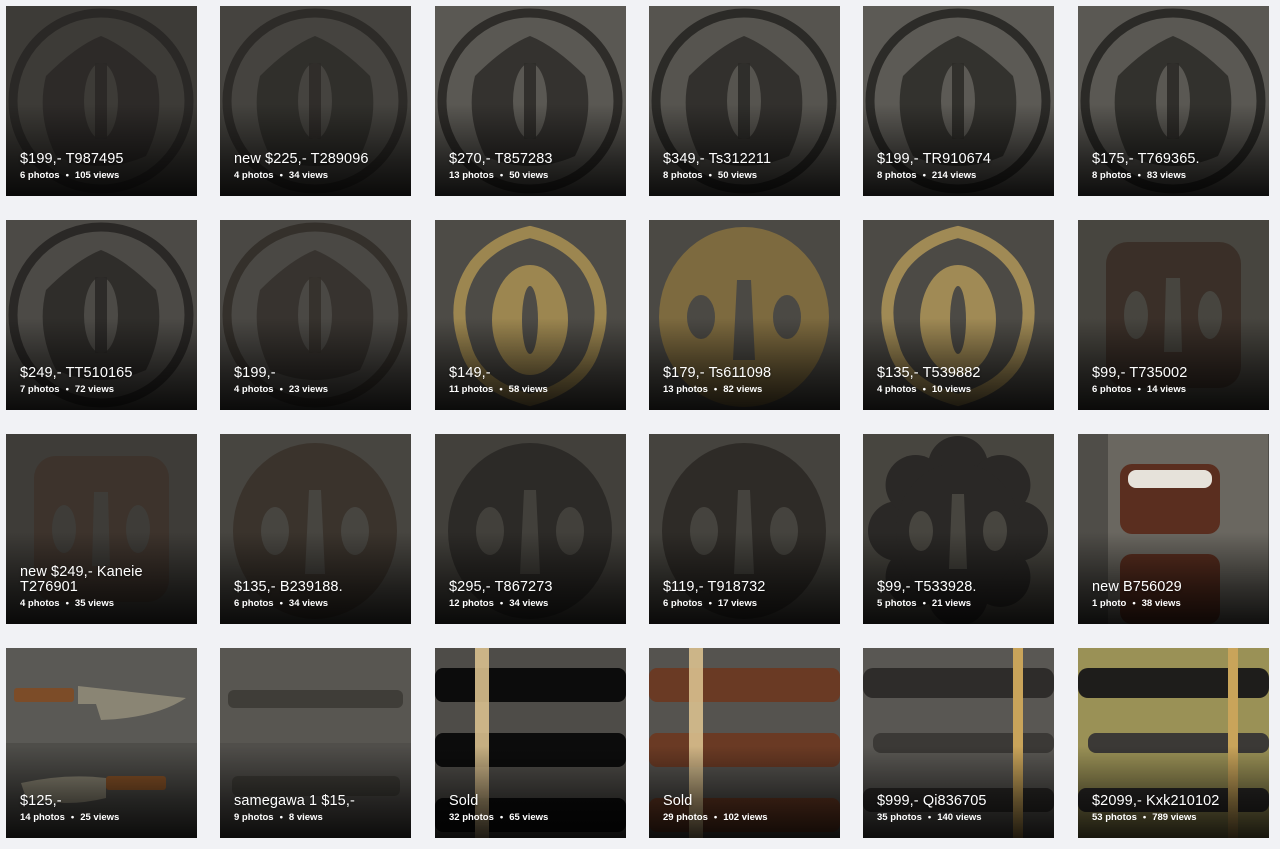 This screenshot has height=849, width=1280. What do you see at coordinates (737, 603) in the screenshot?
I see `view-count: 17 views` at bounding box center [737, 603].